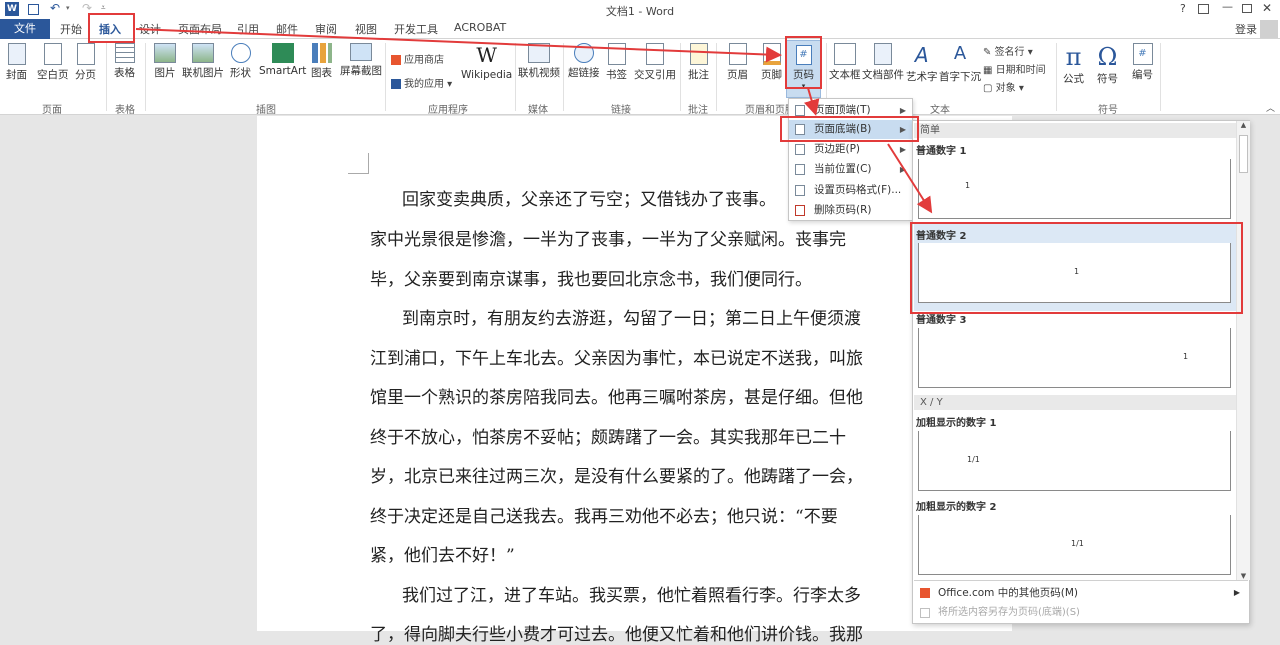 This screenshot has width=1280, height=645. Describe the element at coordinates (326, 29) in the screenshot. I see `tab-review: 审阅` at that location.